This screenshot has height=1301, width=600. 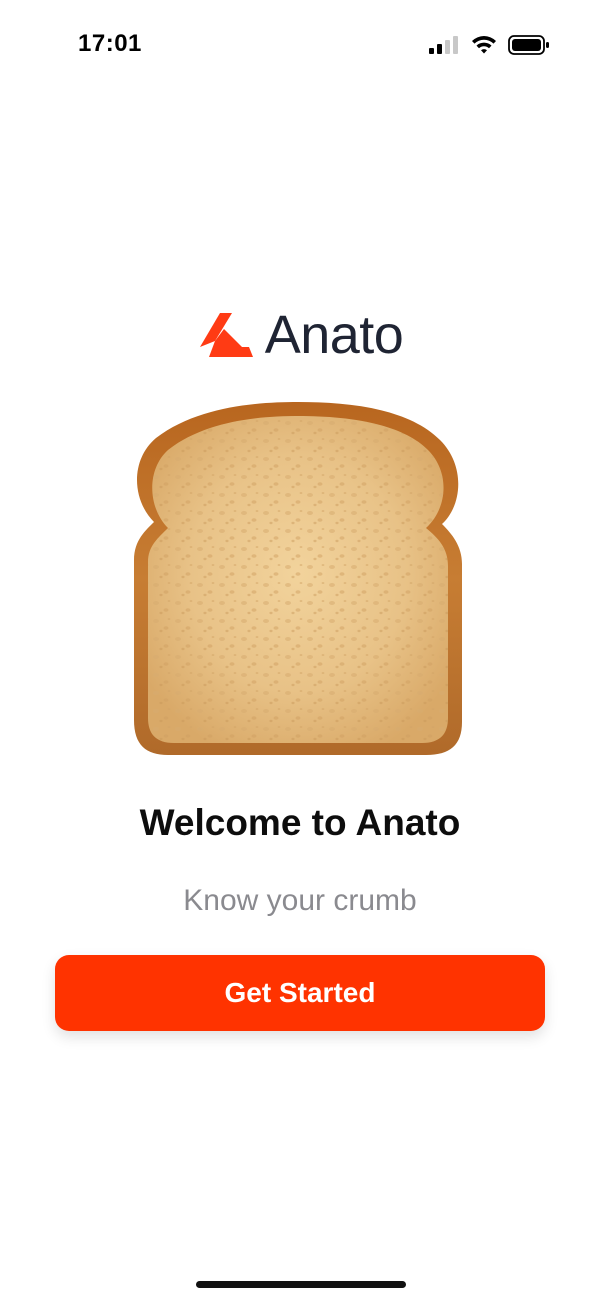 I want to click on home-indicator, so click(x=301, y=1284).